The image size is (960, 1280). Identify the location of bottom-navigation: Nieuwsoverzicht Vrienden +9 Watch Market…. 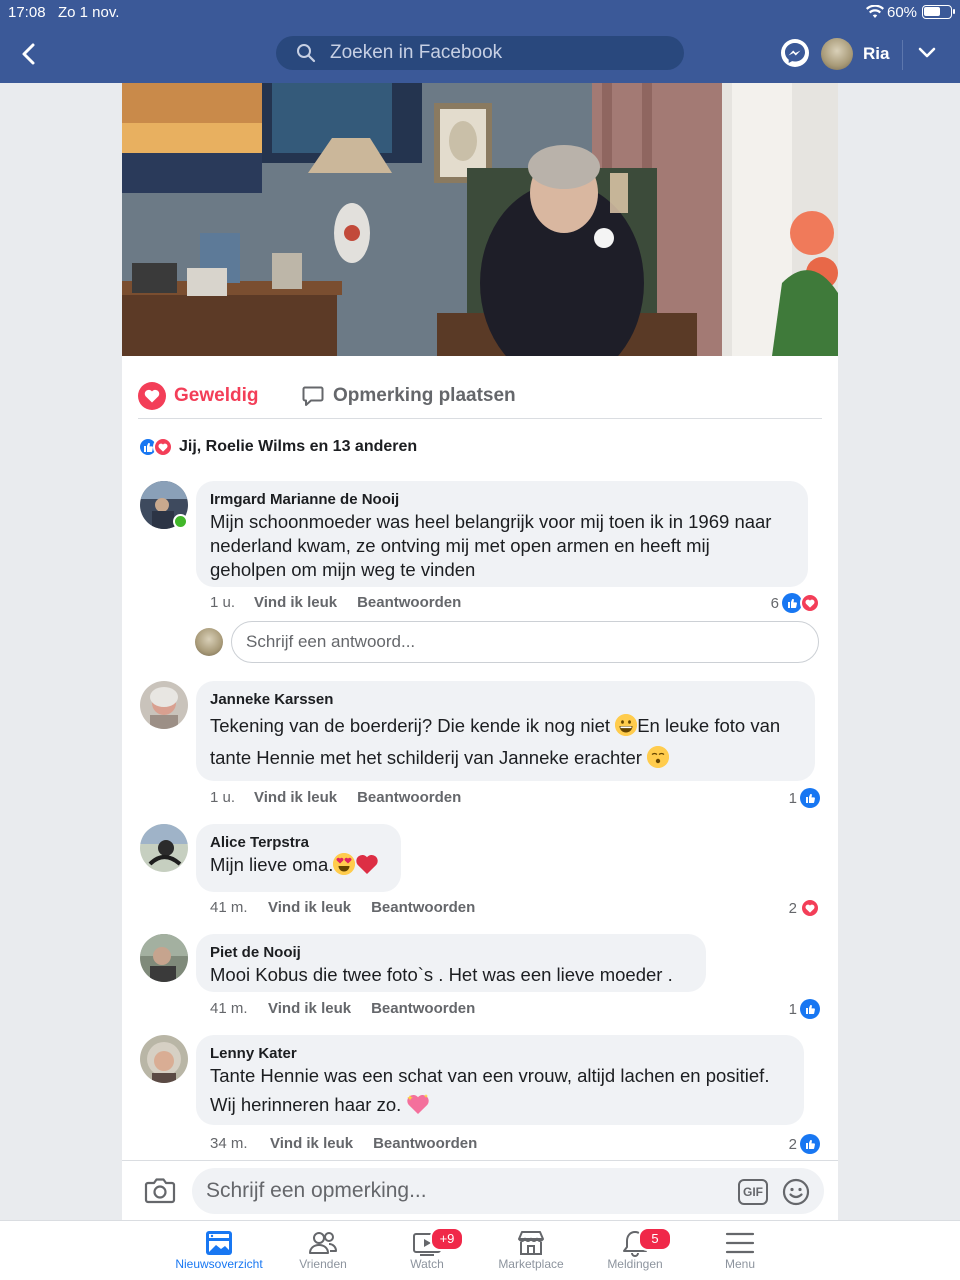
(480, 1250).